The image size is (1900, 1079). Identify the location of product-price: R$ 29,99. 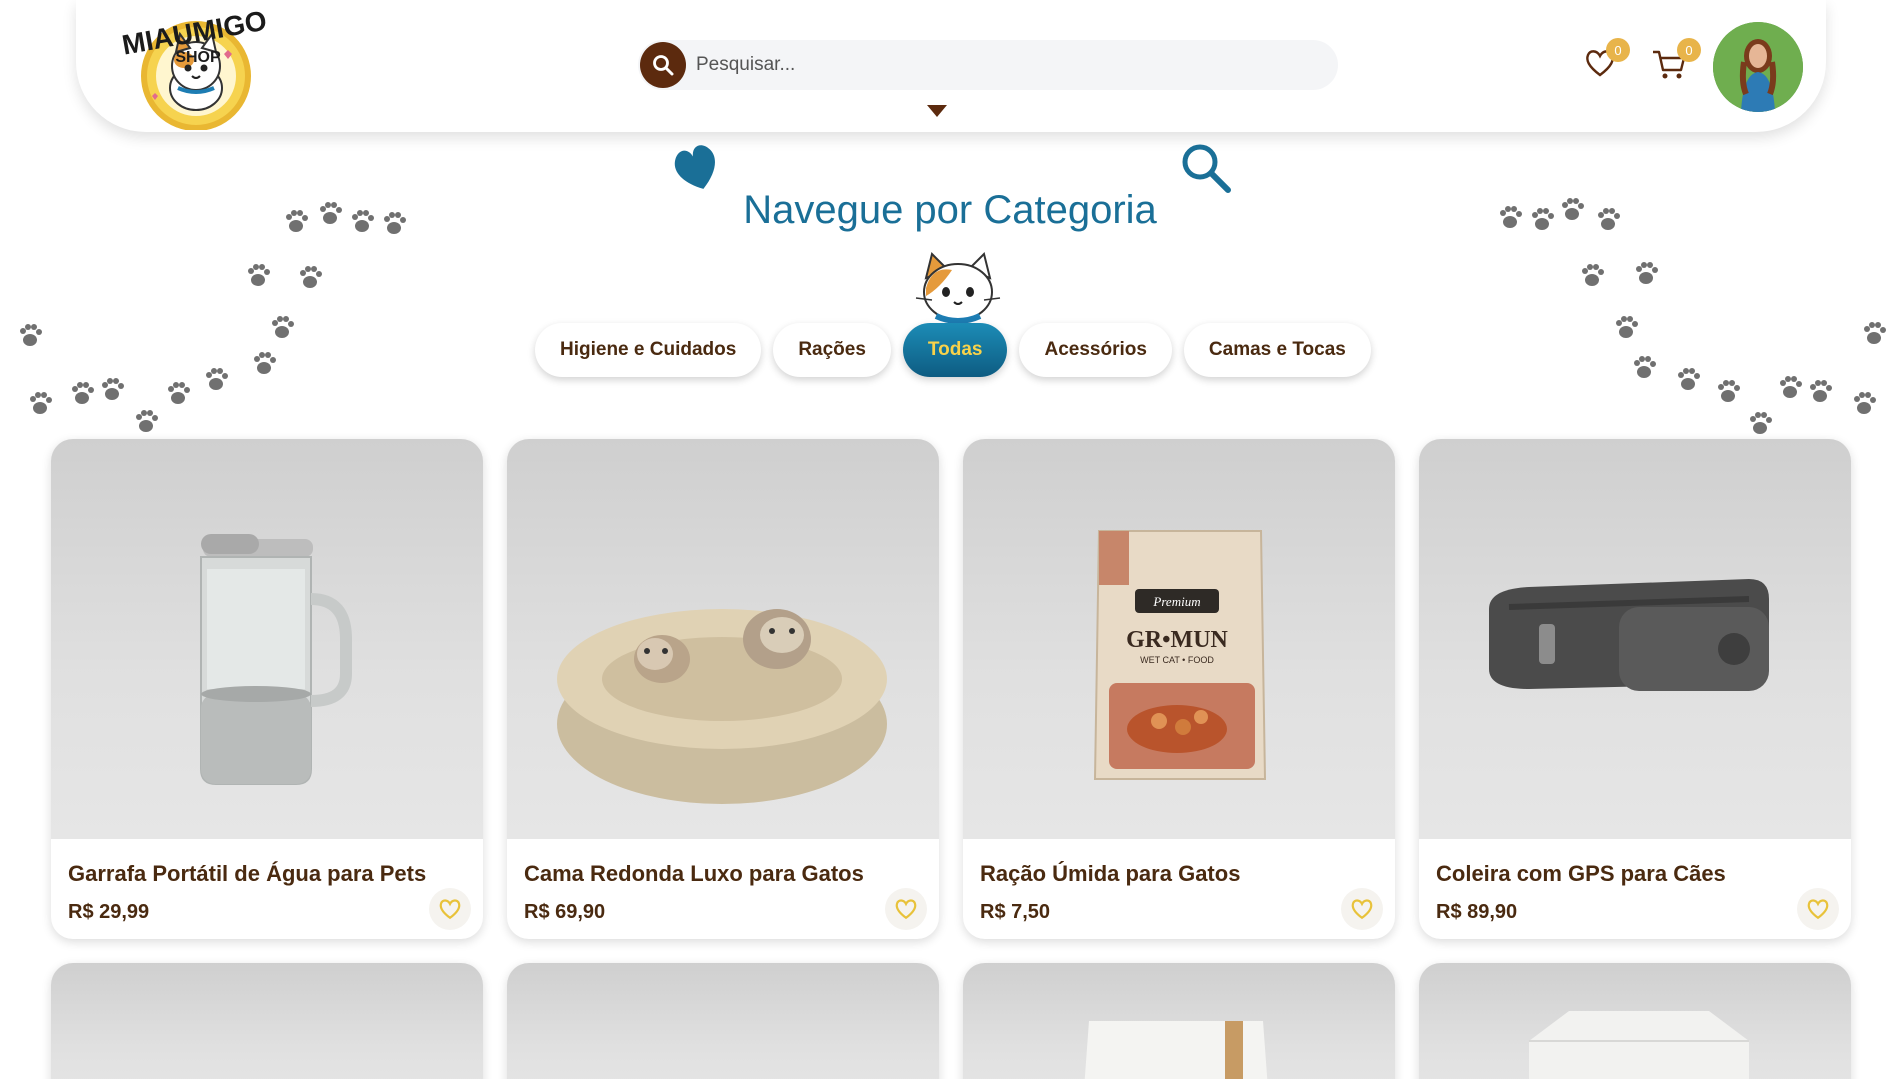
(109, 912).